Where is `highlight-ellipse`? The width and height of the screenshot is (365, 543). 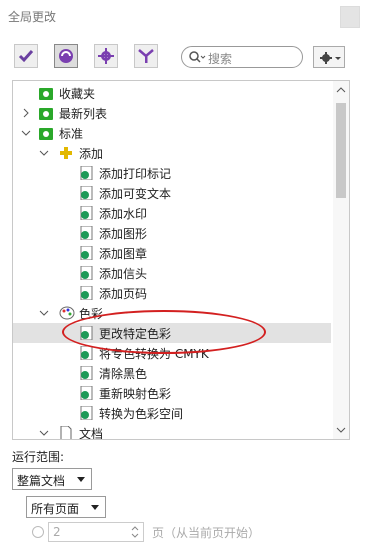 highlight-ellipse is located at coordinates (164, 332).